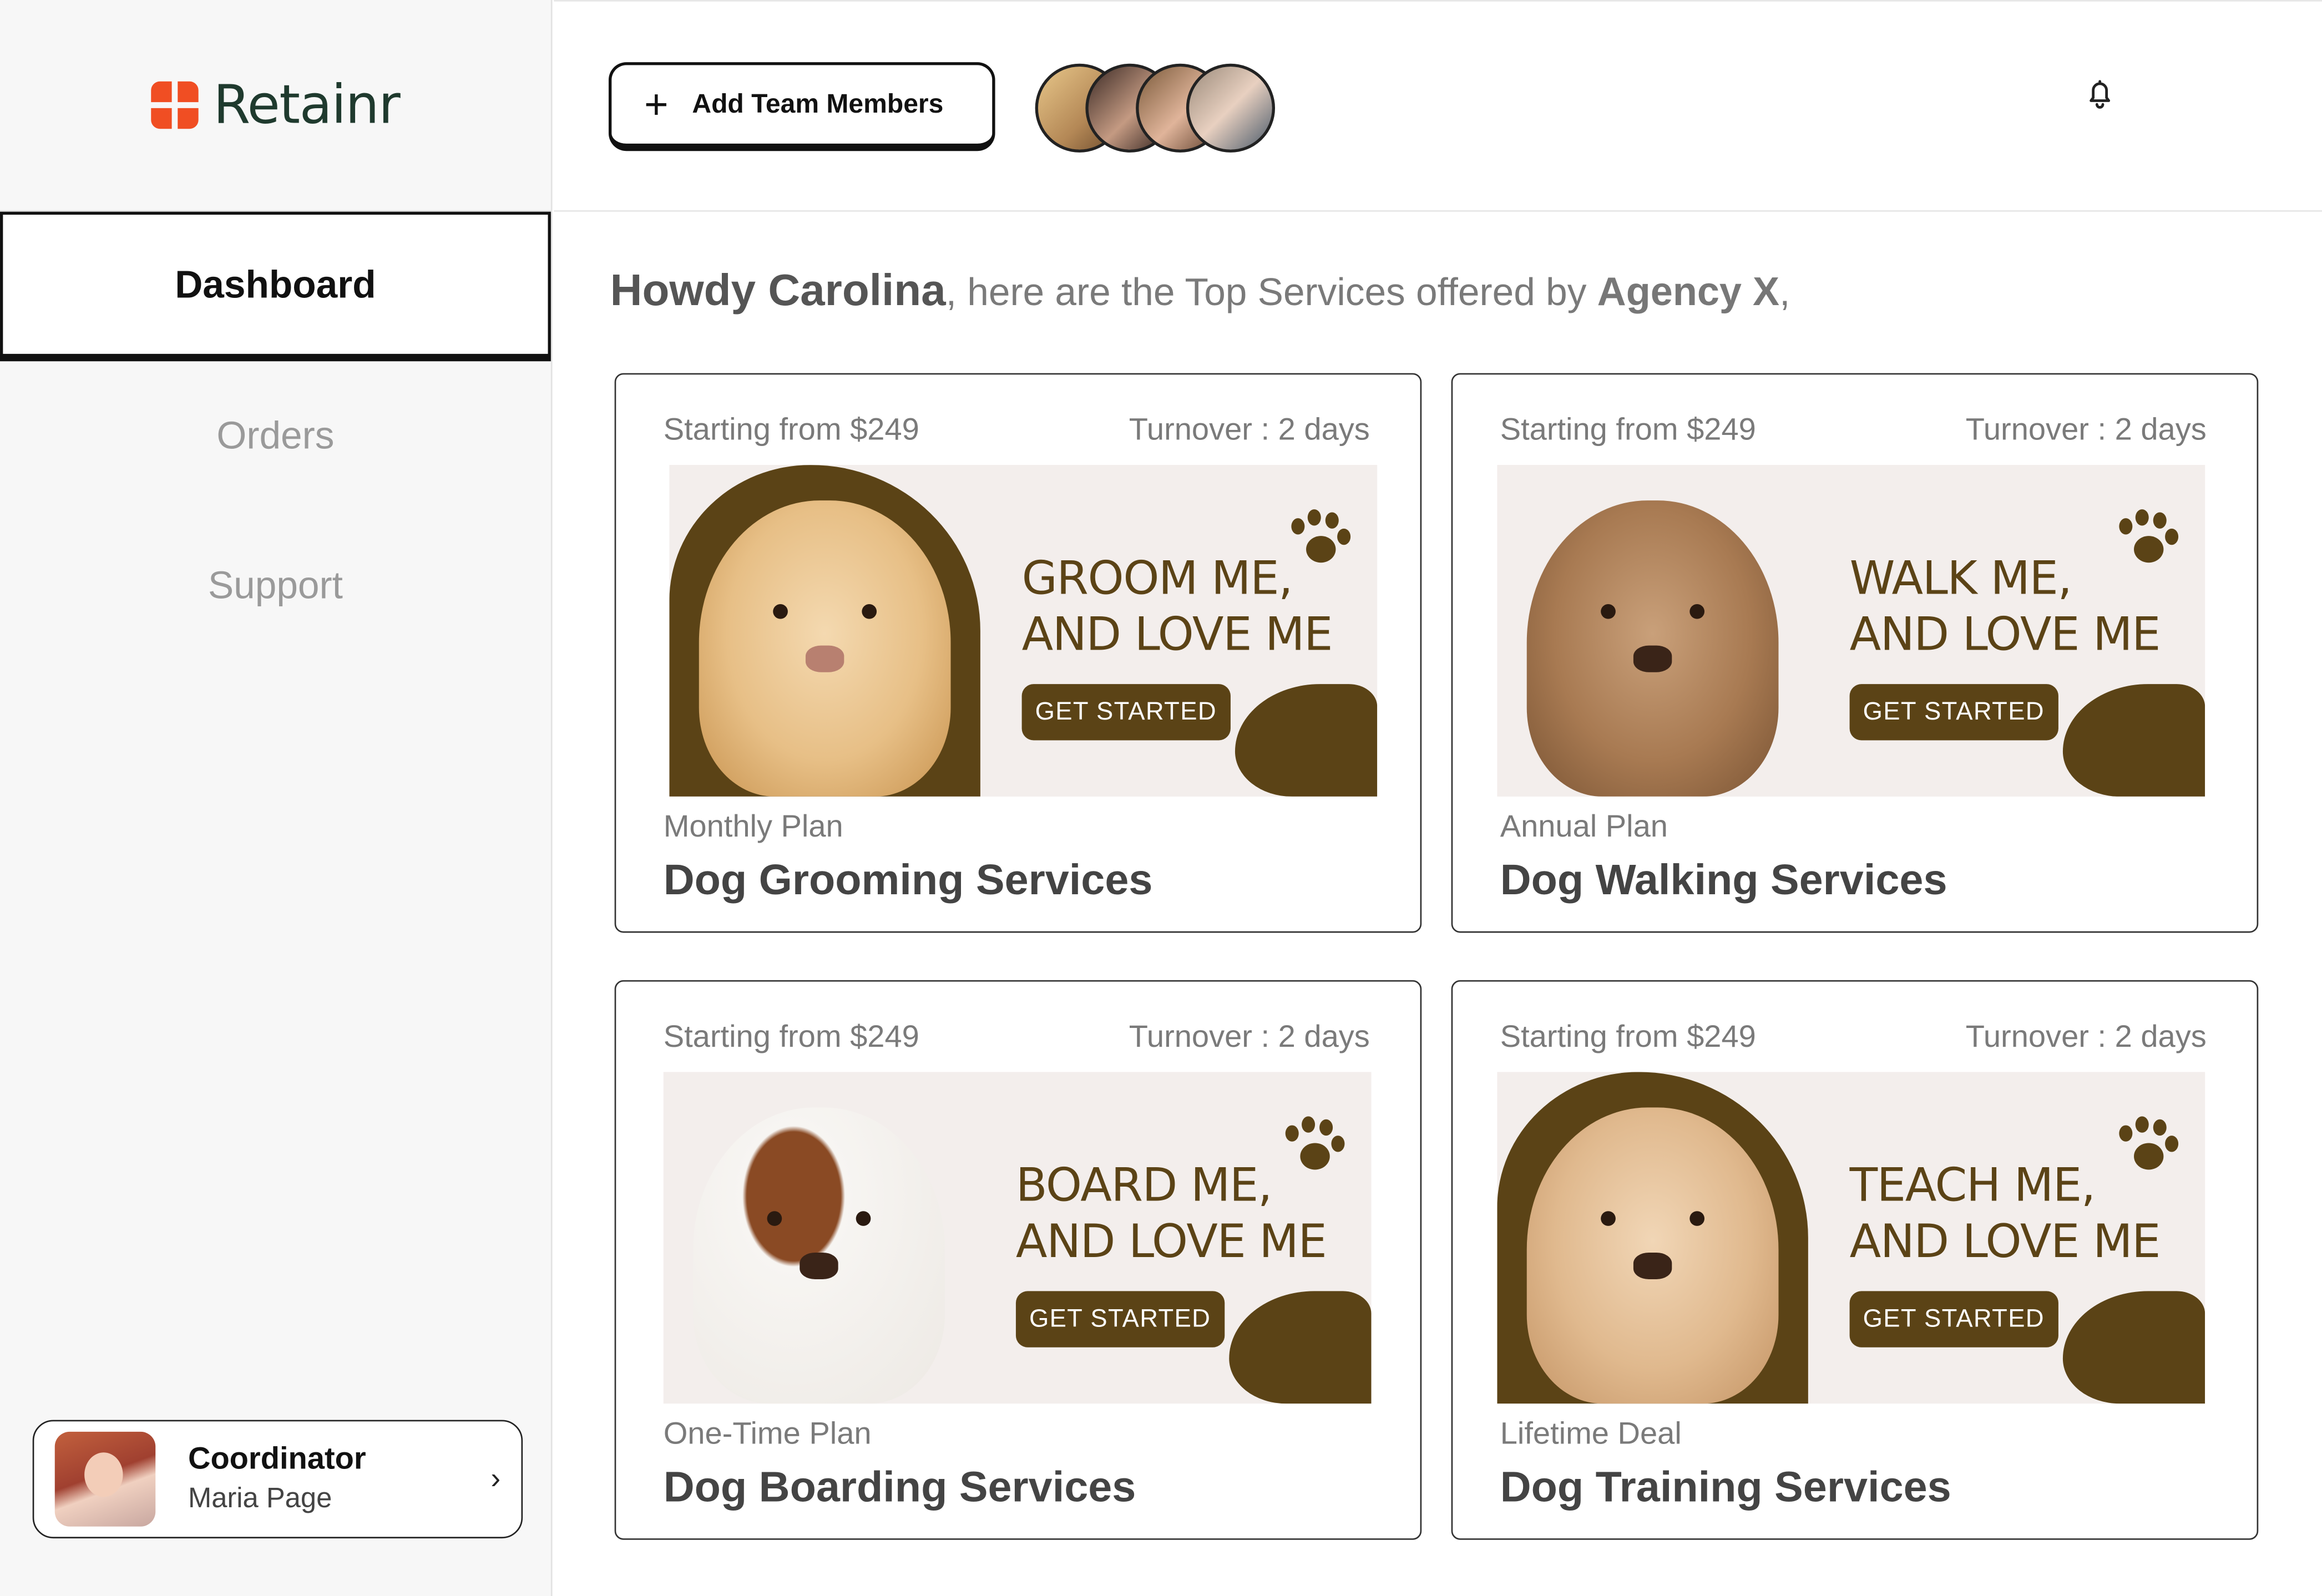  Describe the element at coordinates (778, 291) in the screenshot. I see `greeting-name: Howdy Carolina` at that location.